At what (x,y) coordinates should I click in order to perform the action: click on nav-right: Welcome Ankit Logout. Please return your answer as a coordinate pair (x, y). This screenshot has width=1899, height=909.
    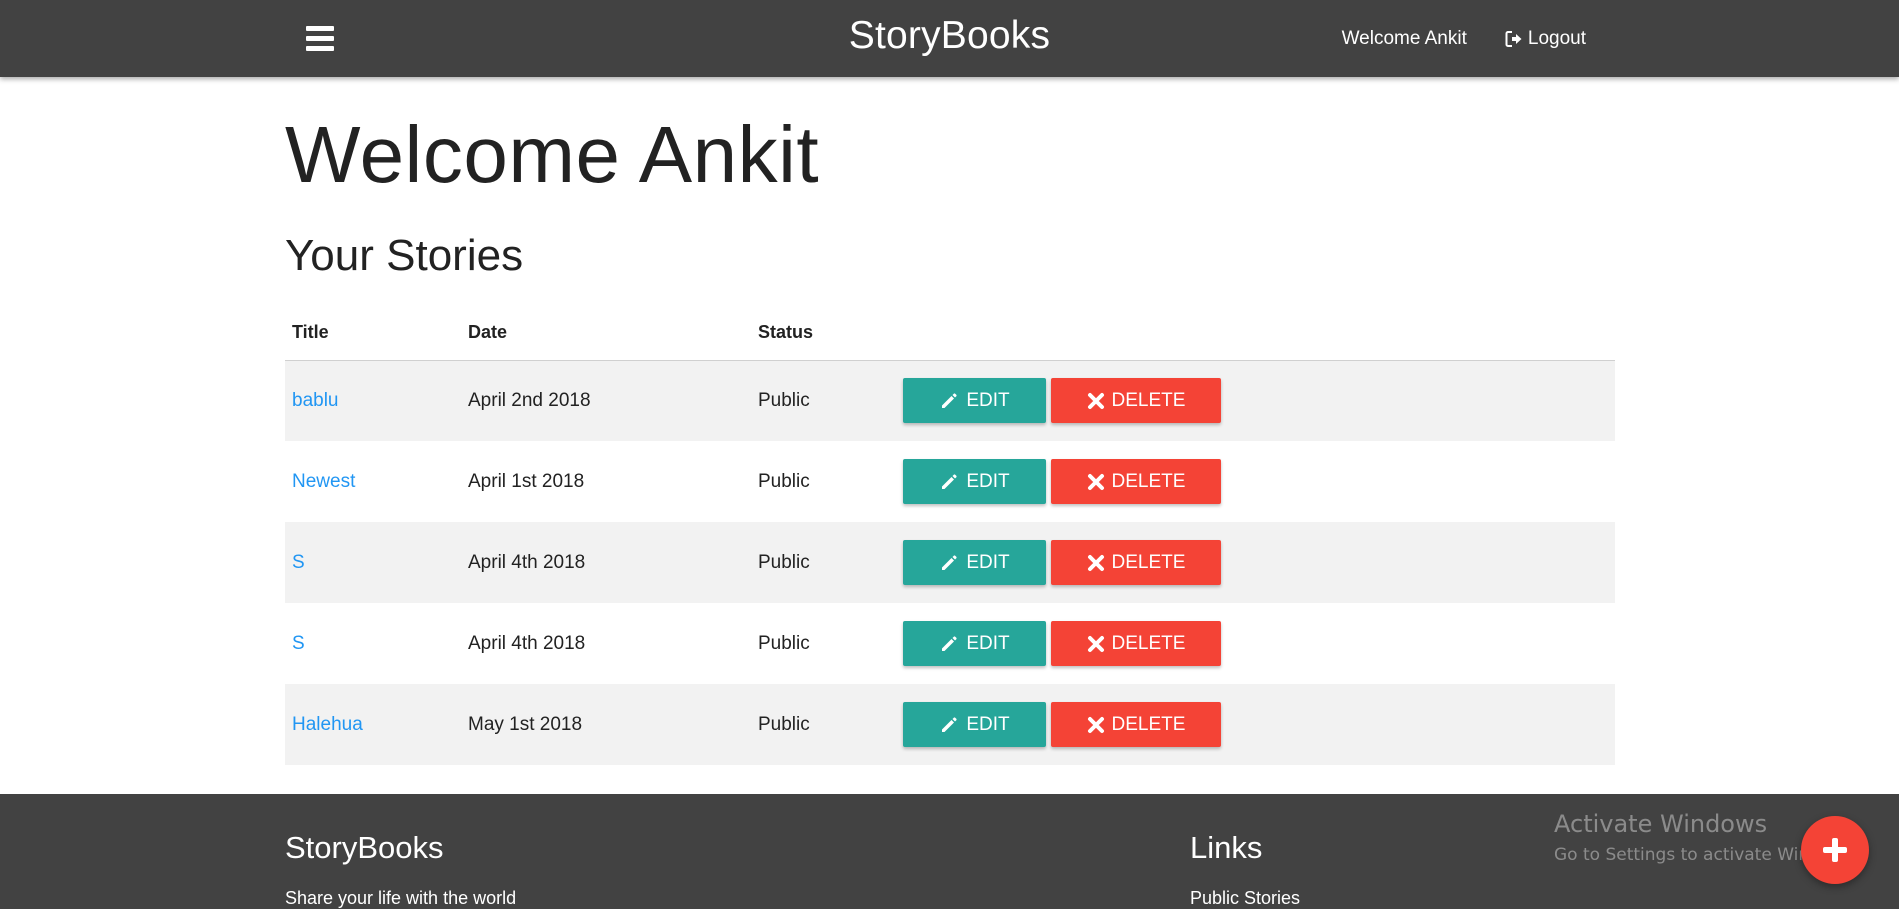
    Looking at the image, I should click on (1460, 38).